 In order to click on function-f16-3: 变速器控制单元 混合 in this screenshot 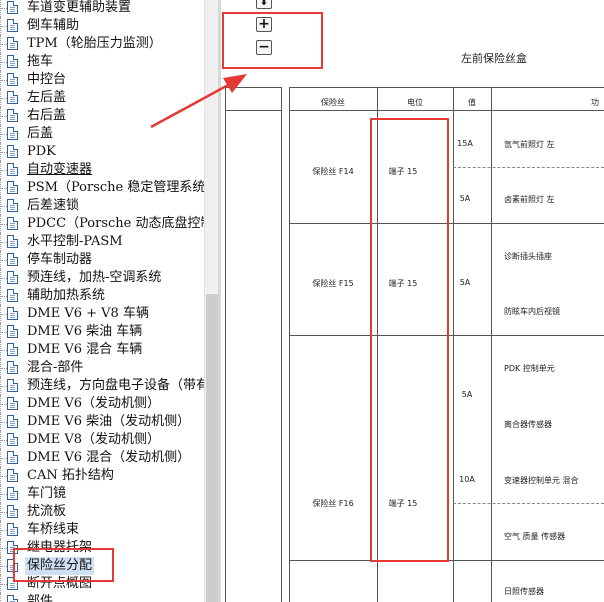, I will do `click(541, 480)`.